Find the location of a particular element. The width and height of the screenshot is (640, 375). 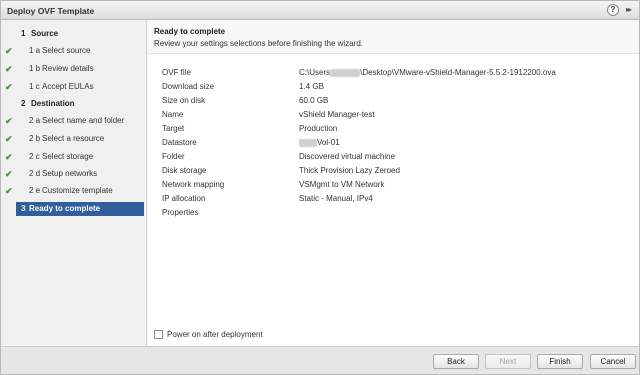

step-customize-template: ✔ 2 e Customize template is located at coordinates (74, 191).